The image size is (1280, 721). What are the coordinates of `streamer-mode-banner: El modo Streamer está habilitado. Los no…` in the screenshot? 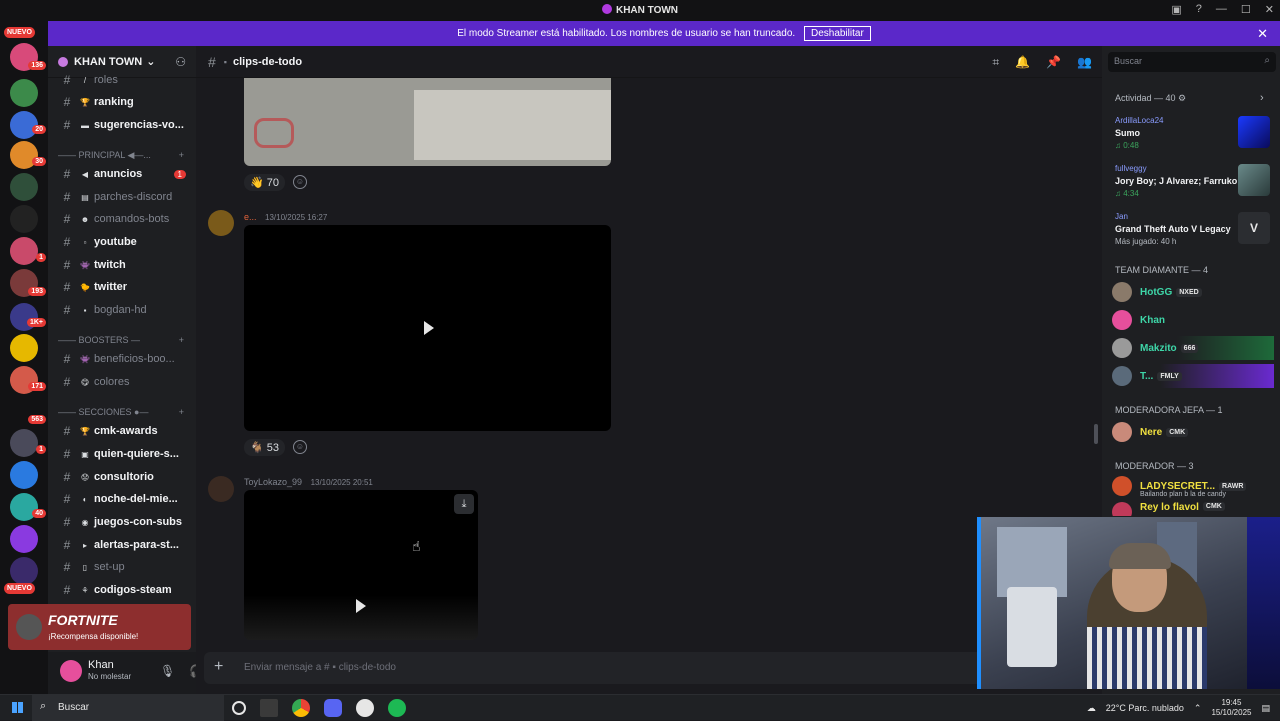 It's located at (664, 33).